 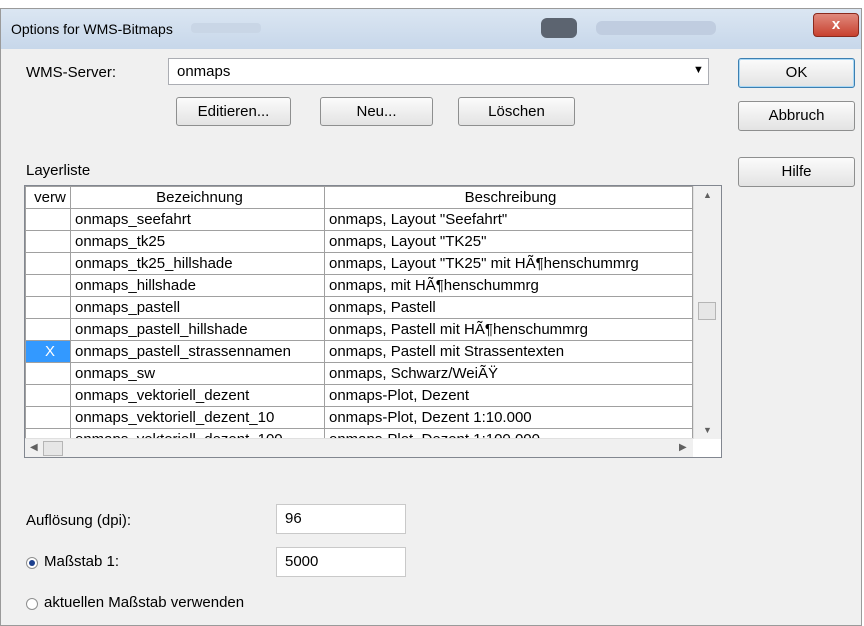 I want to click on scale-value: 5000, so click(x=302, y=561).